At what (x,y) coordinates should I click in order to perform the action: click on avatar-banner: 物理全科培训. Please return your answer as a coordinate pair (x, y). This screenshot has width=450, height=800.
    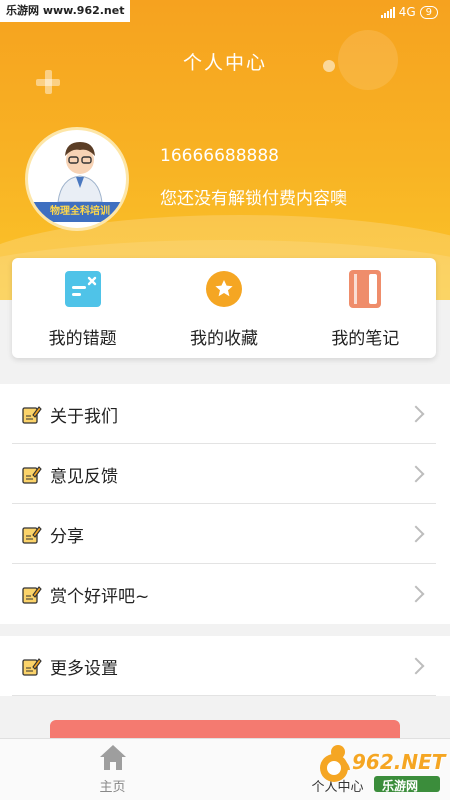
    Looking at the image, I should click on (77, 212).